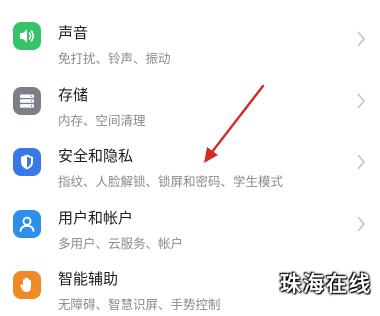 Image resolution: width=380 pixels, height=316 pixels. Describe the element at coordinates (27, 101) in the screenshot. I see `storage-icon` at that location.